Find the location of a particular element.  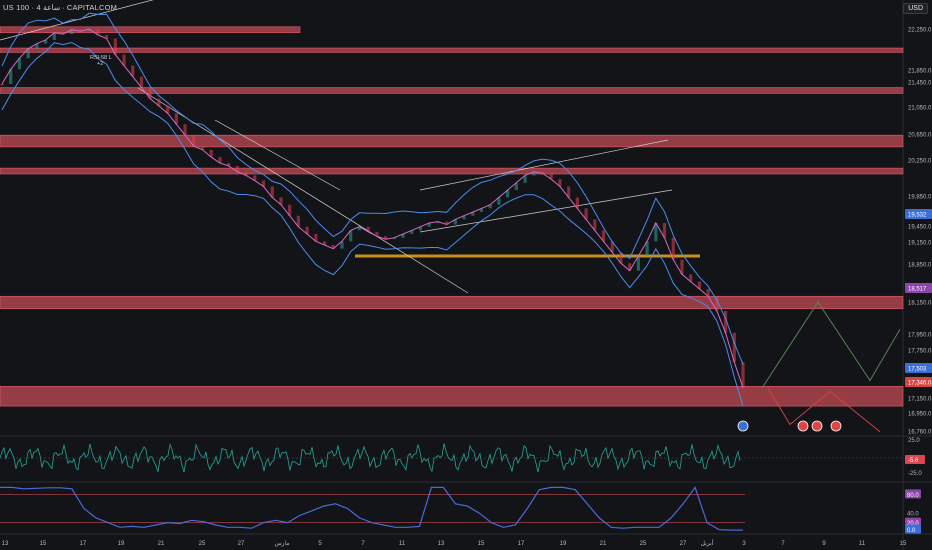

indicator-value: -5.6 is located at coordinates (913, 461).